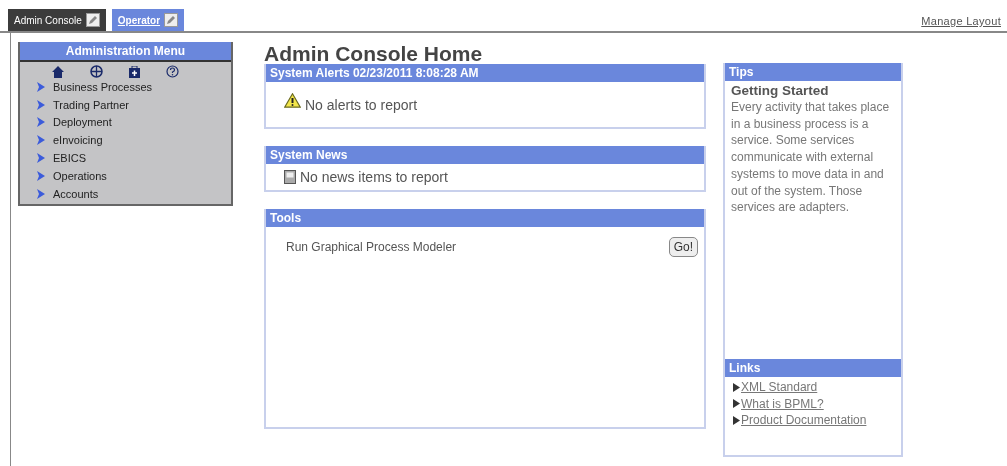  What do you see at coordinates (58, 71) in the screenshot?
I see `home-icon` at bounding box center [58, 71].